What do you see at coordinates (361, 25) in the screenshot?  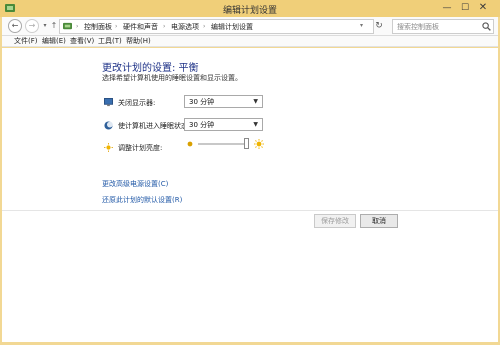 I see `address-dropdown-icon: ▾` at bounding box center [361, 25].